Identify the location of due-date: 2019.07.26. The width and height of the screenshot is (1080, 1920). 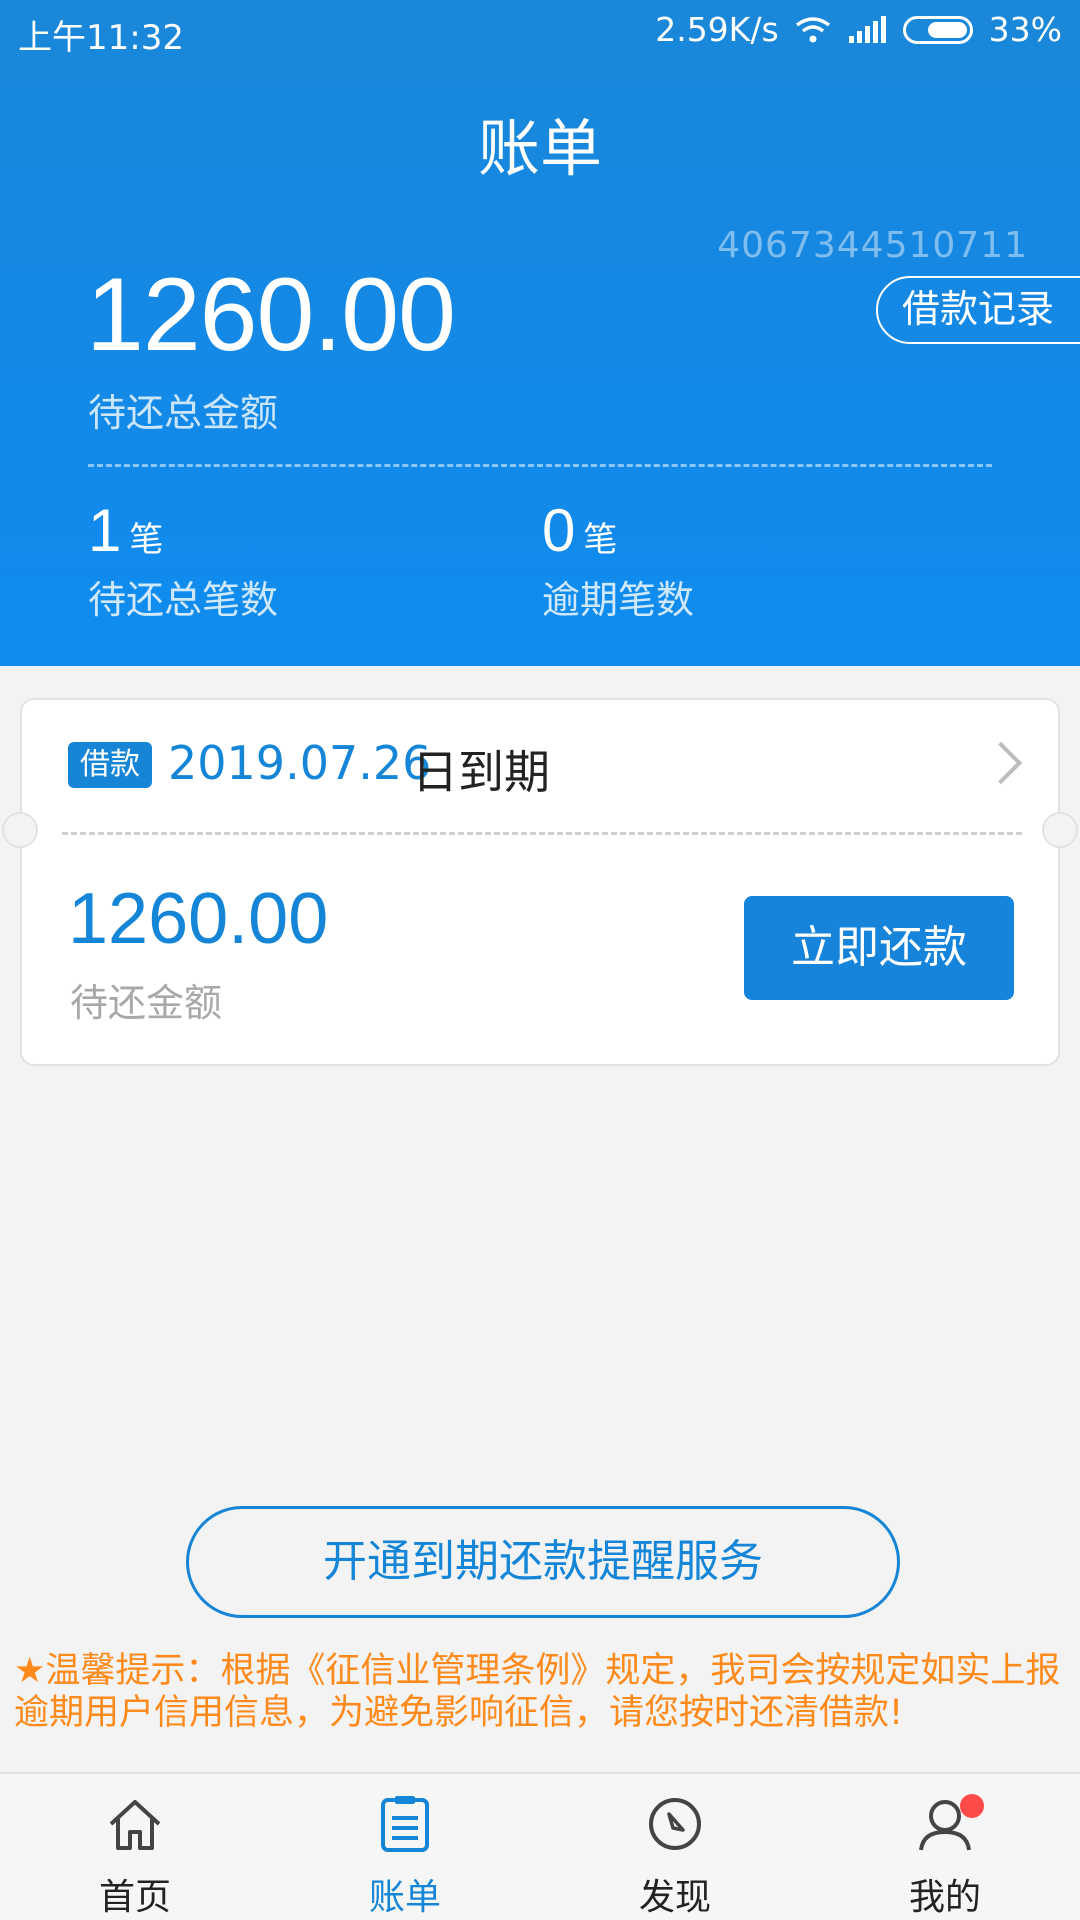
(300, 763).